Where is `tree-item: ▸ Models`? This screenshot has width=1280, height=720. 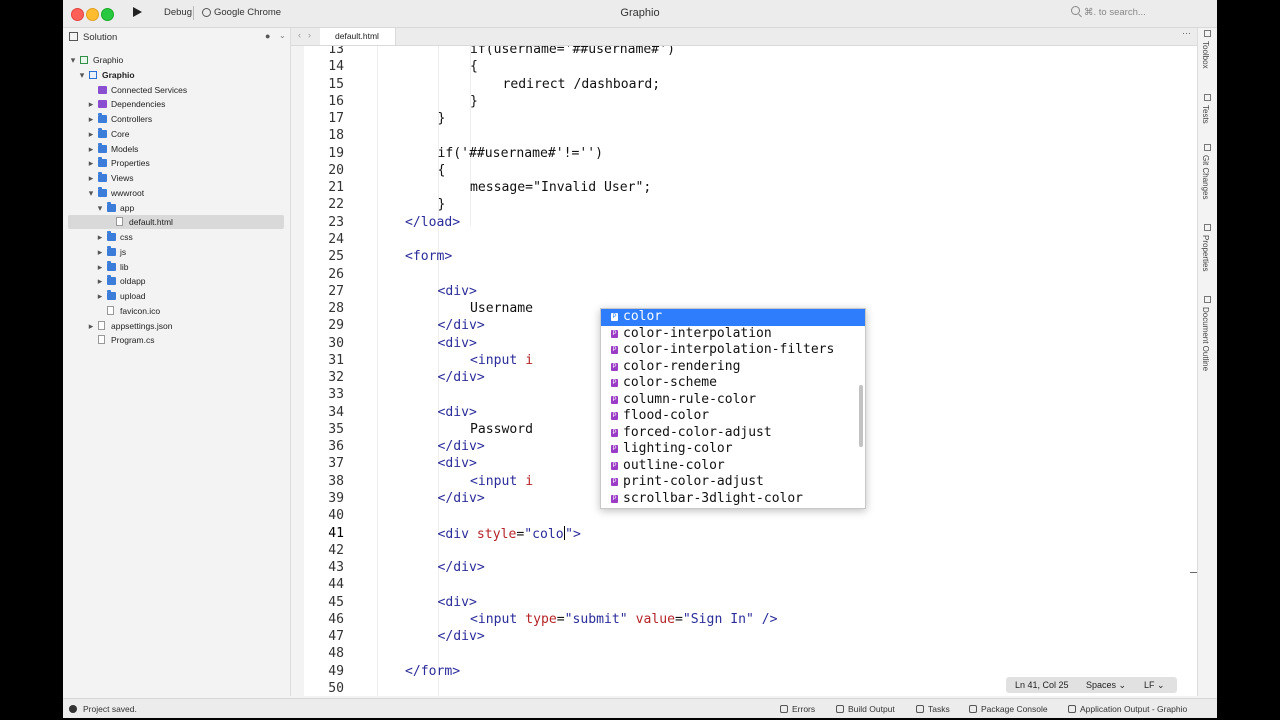
tree-item: ▸ Models is located at coordinates (176, 149).